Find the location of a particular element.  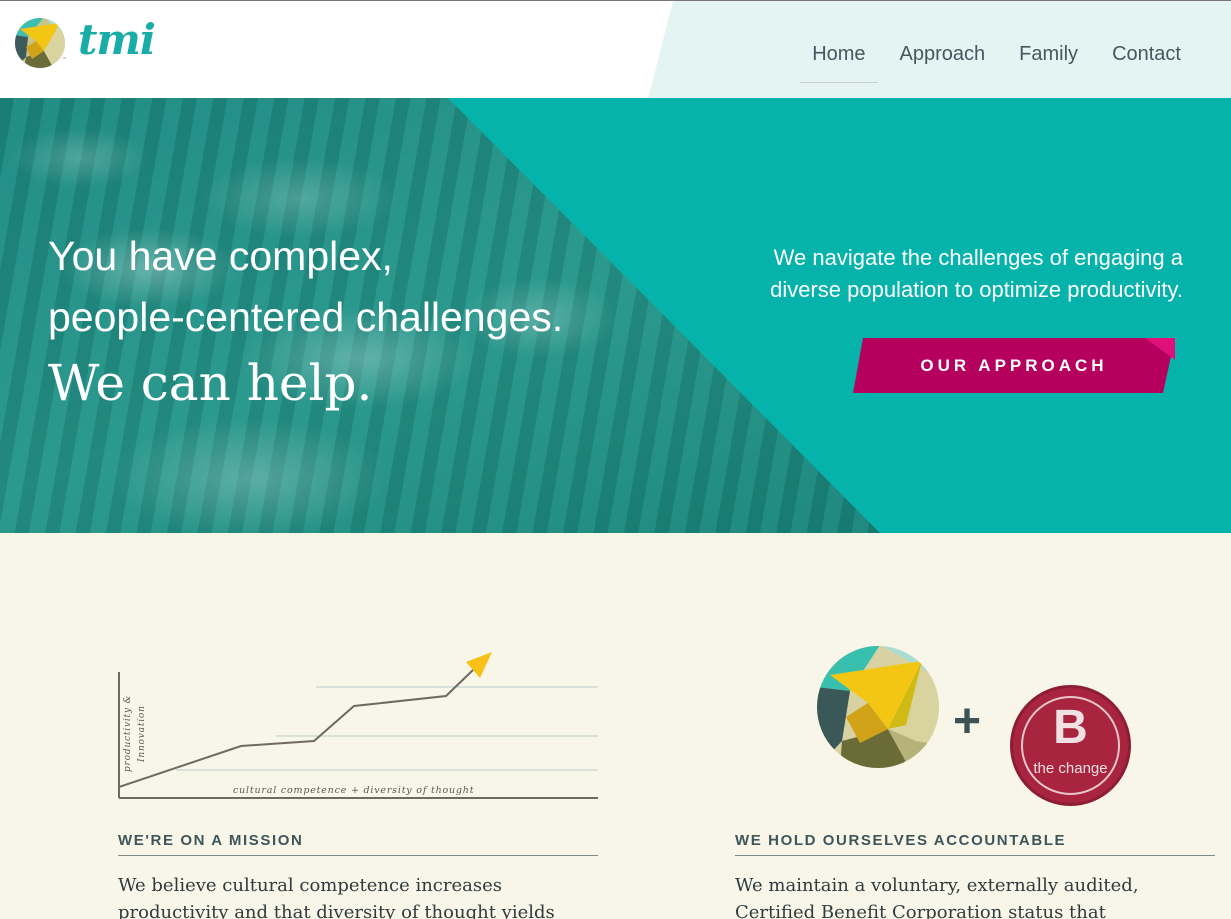

b-corp-badge: B the change is located at coordinates (1070, 745).